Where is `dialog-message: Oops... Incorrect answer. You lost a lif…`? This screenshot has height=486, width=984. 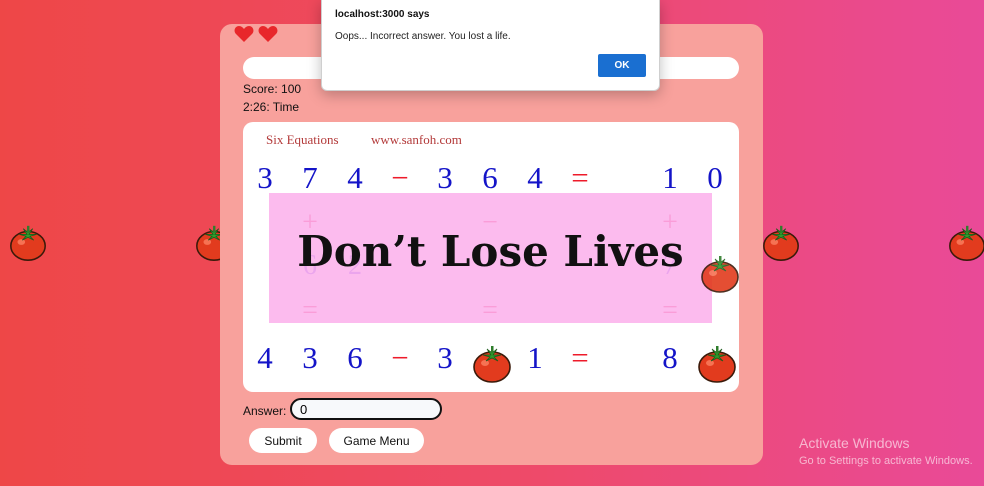 dialog-message: Oops... Incorrect answer. You lost a lif… is located at coordinates (423, 36).